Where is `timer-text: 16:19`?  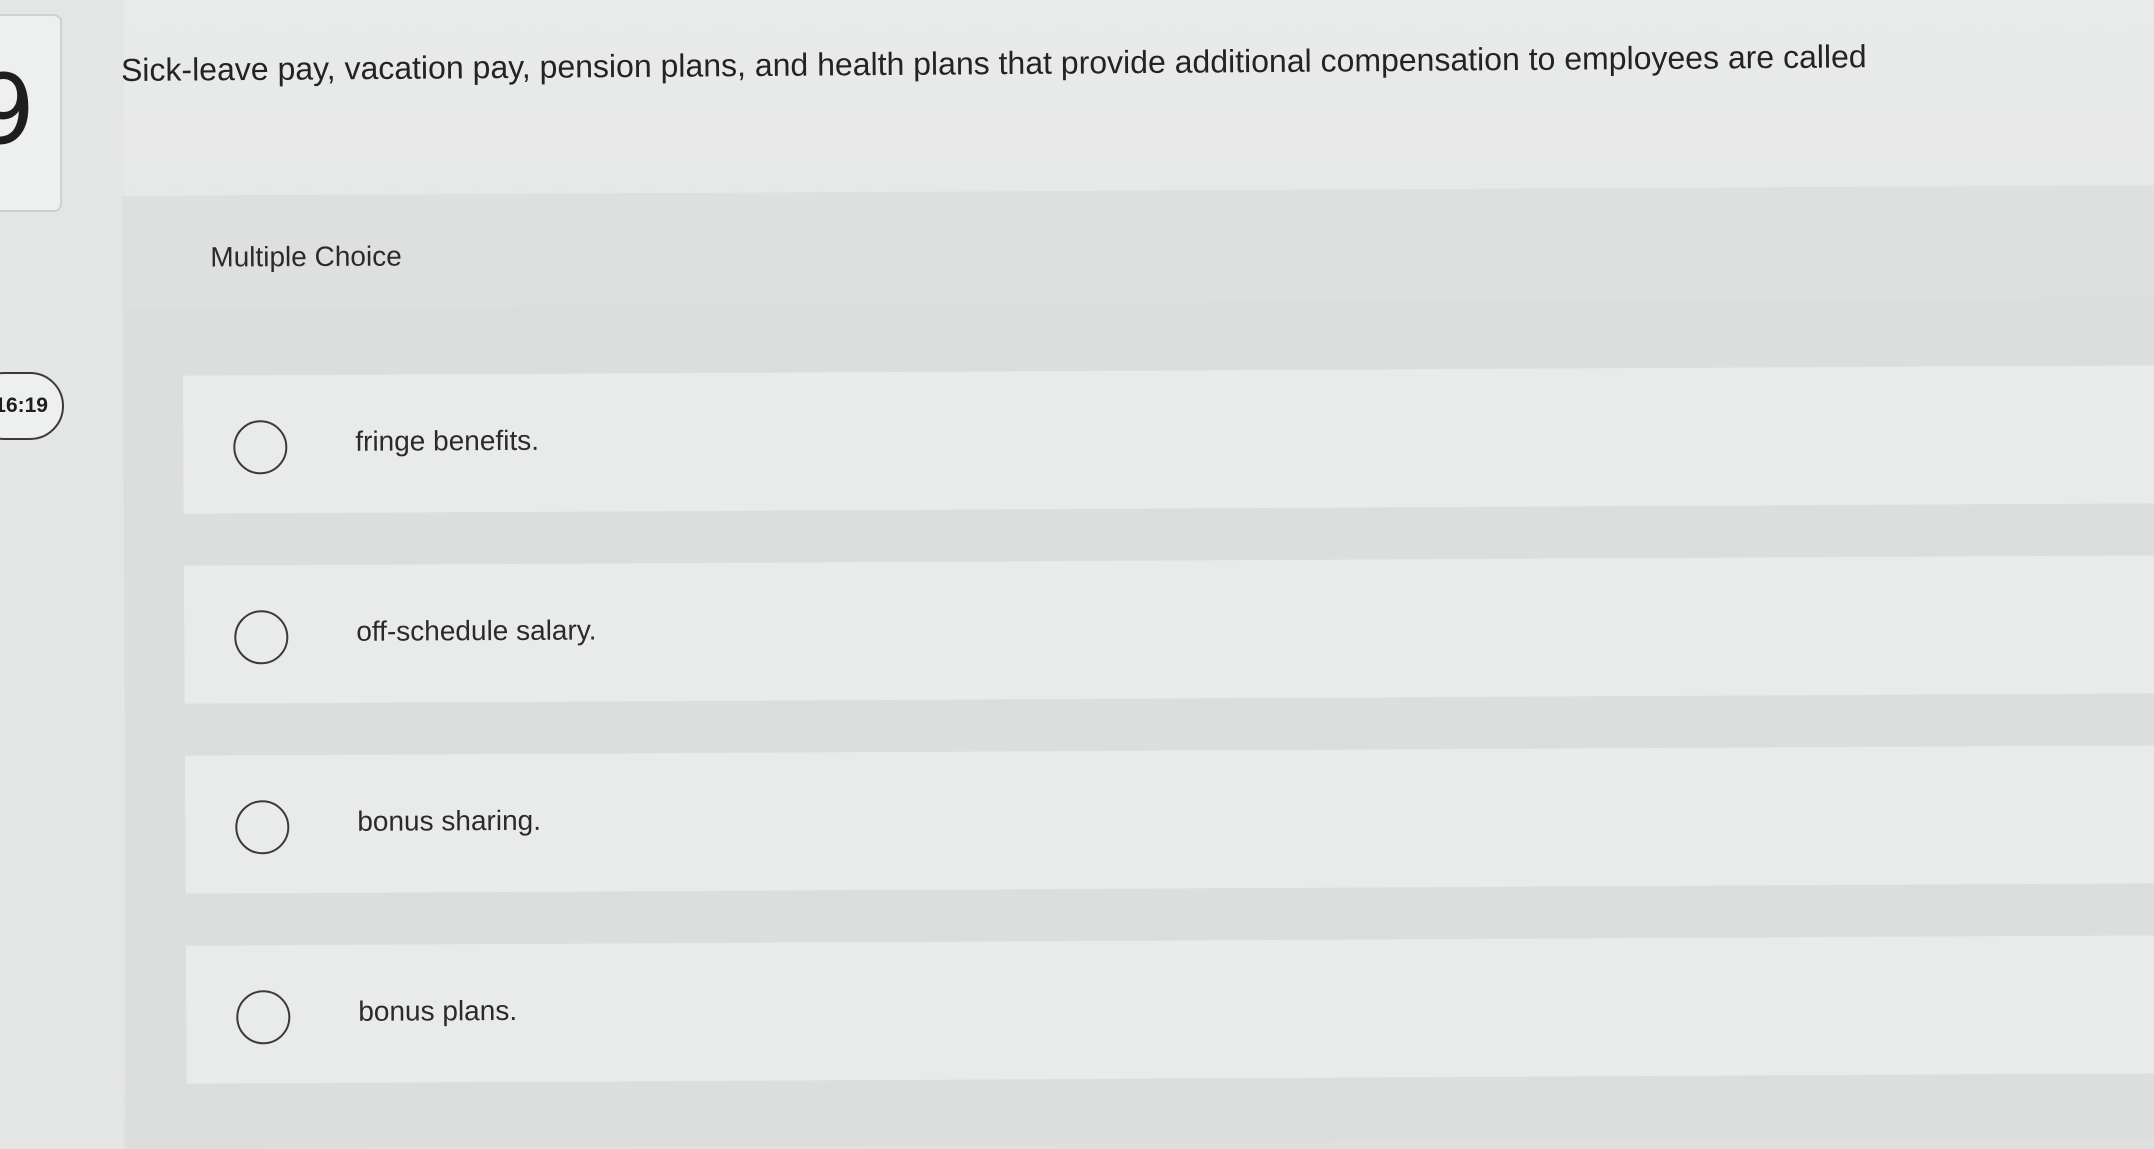
timer-text: 16:19 is located at coordinates (24, 405).